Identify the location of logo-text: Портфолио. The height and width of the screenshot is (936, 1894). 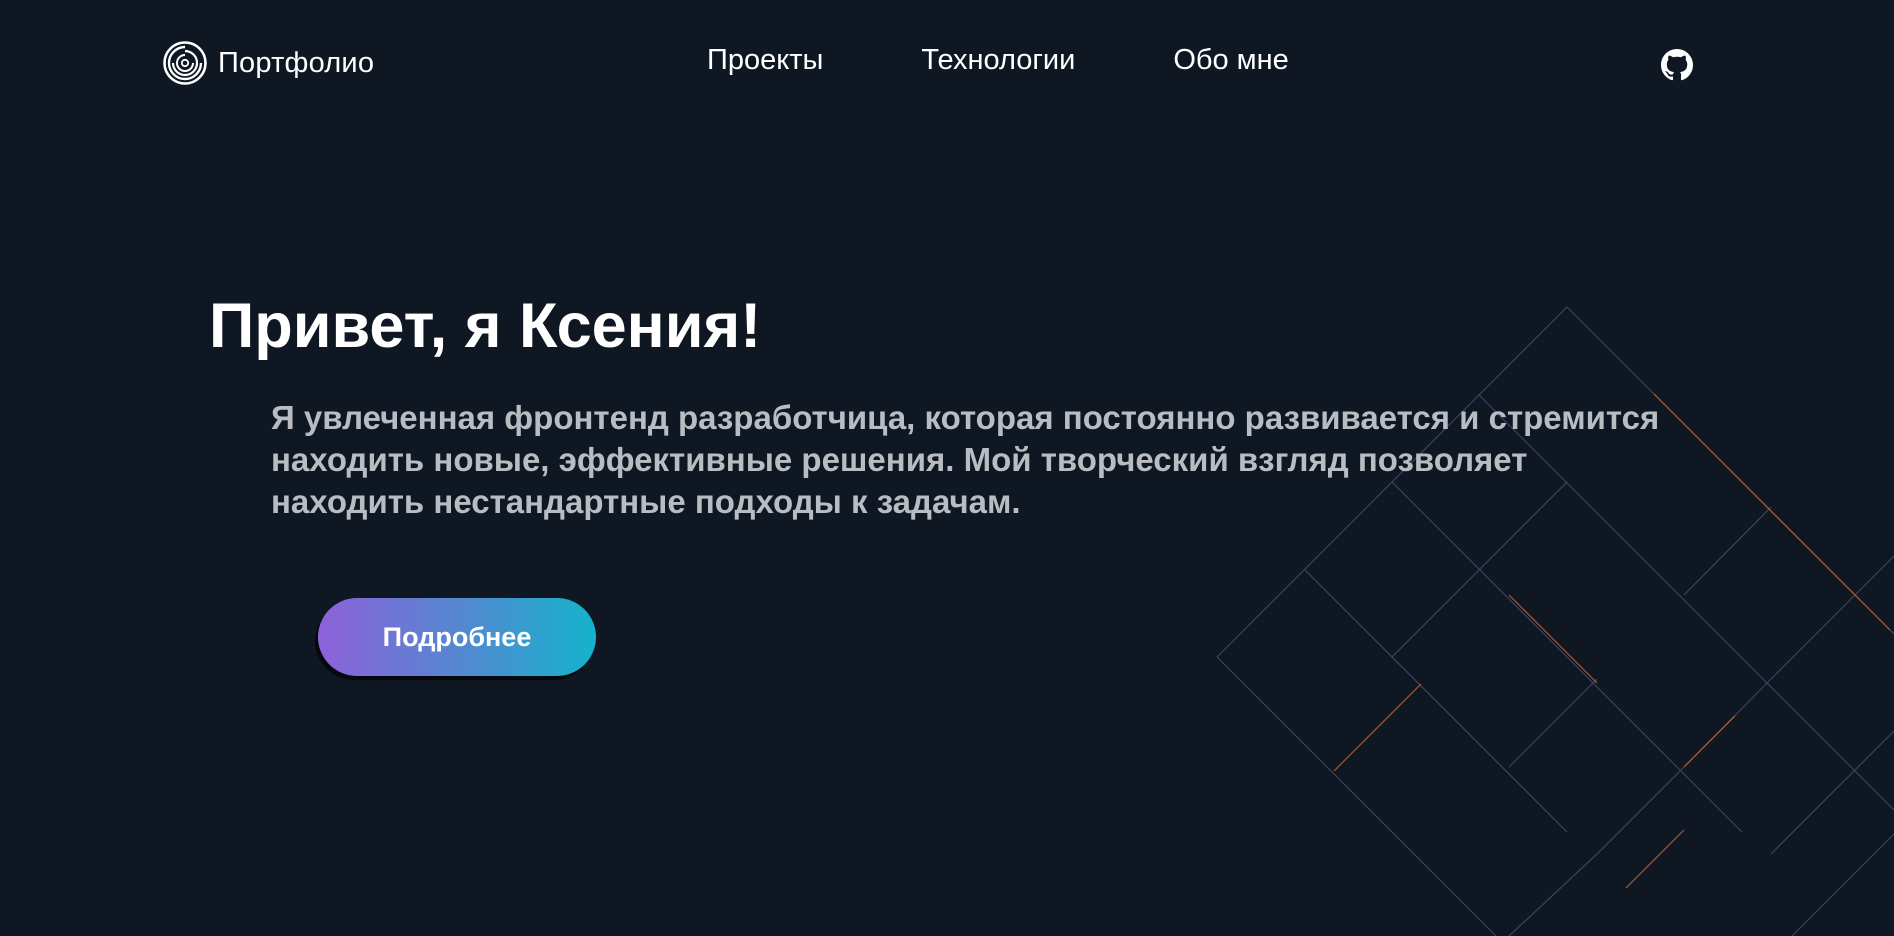
(296, 62).